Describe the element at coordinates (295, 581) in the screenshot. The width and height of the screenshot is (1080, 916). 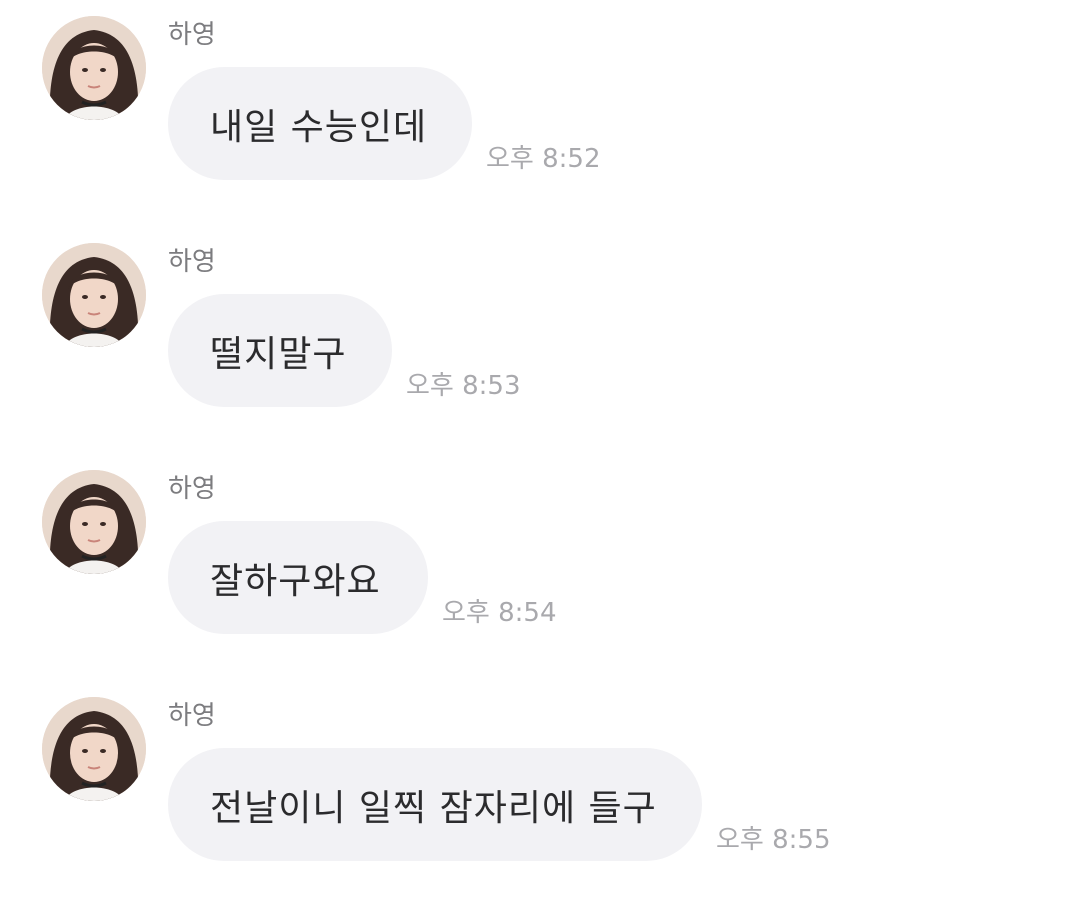
I see `message-text: 잘하구와요` at that location.